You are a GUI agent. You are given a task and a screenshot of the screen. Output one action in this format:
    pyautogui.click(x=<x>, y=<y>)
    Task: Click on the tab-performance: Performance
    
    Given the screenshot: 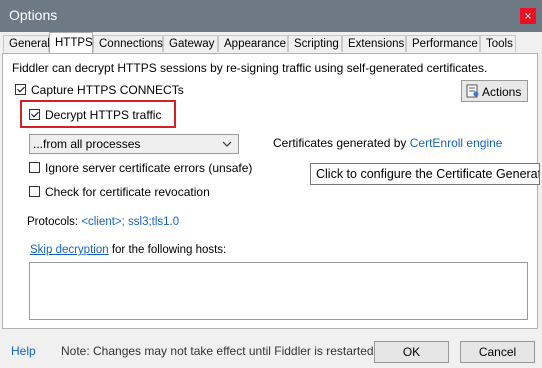 What is the action you would take?
    pyautogui.click(x=443, y=43)
    